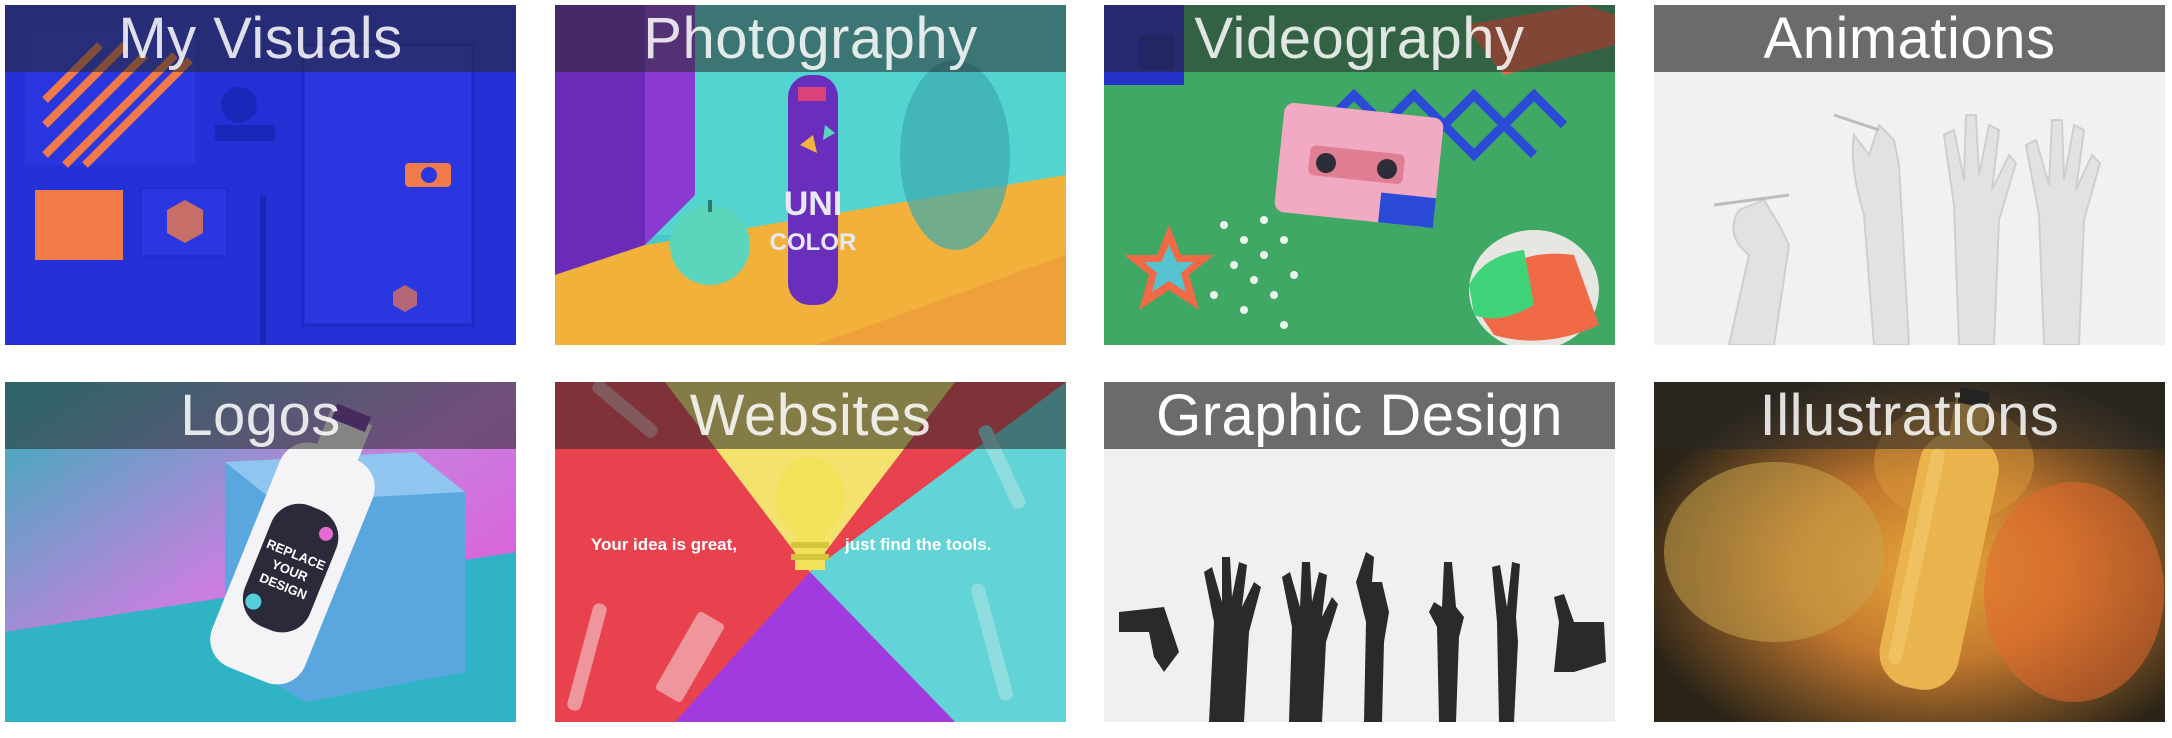 Image resolution: width=2172 pixels, height=738 pixels. I want to click on gallery-tile-animations: Animations, so click(1909, 175).